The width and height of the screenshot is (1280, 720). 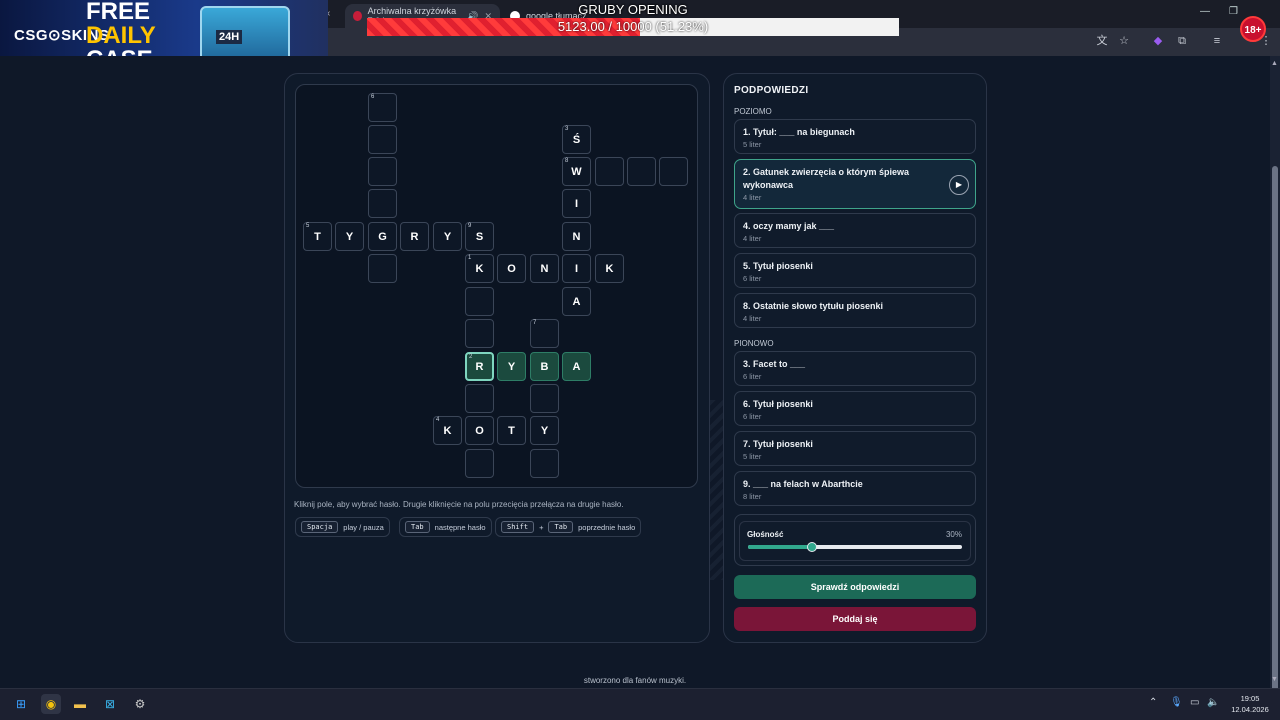 I want to click on maximize-icon: ❐, so click(x=1233, y=11).